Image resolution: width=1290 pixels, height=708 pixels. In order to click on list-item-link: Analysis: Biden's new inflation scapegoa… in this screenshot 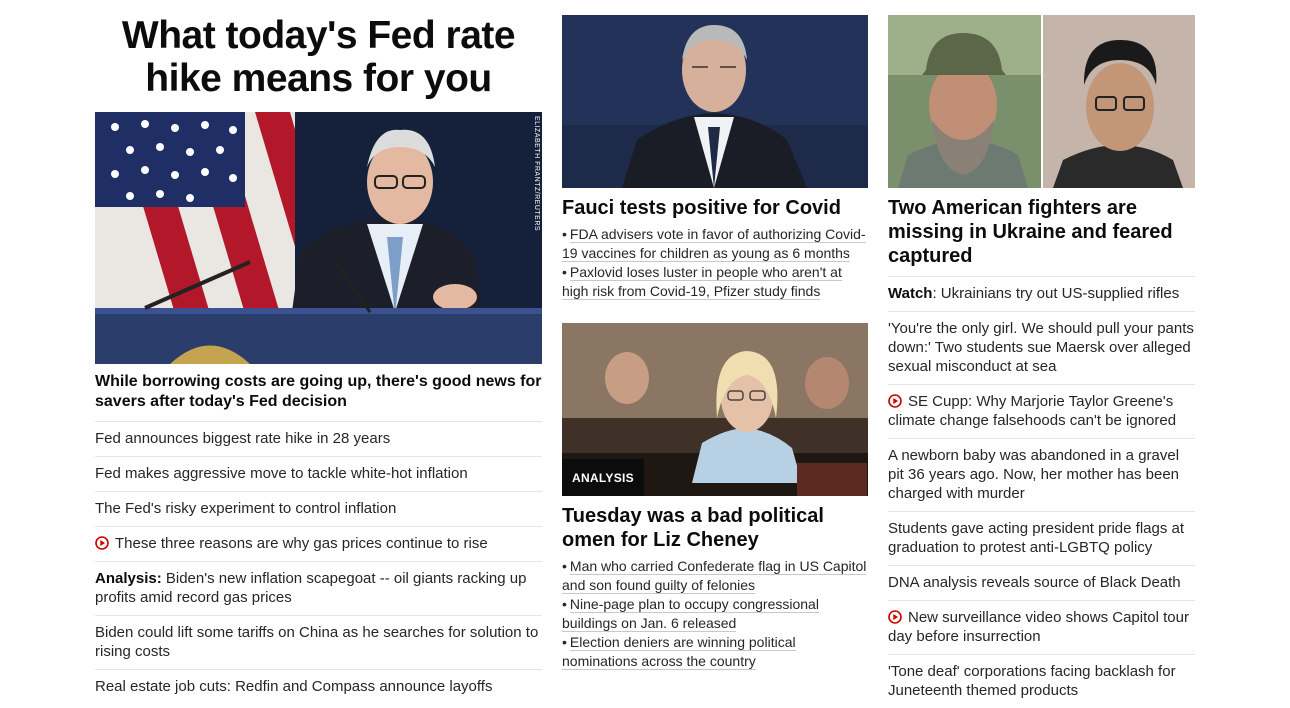, I will do `click(310, 588)`.